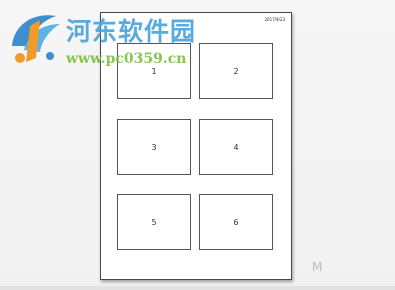 This screenshot has width=395, height=290. I want to click on slide-number: 2, so click(236, 71).